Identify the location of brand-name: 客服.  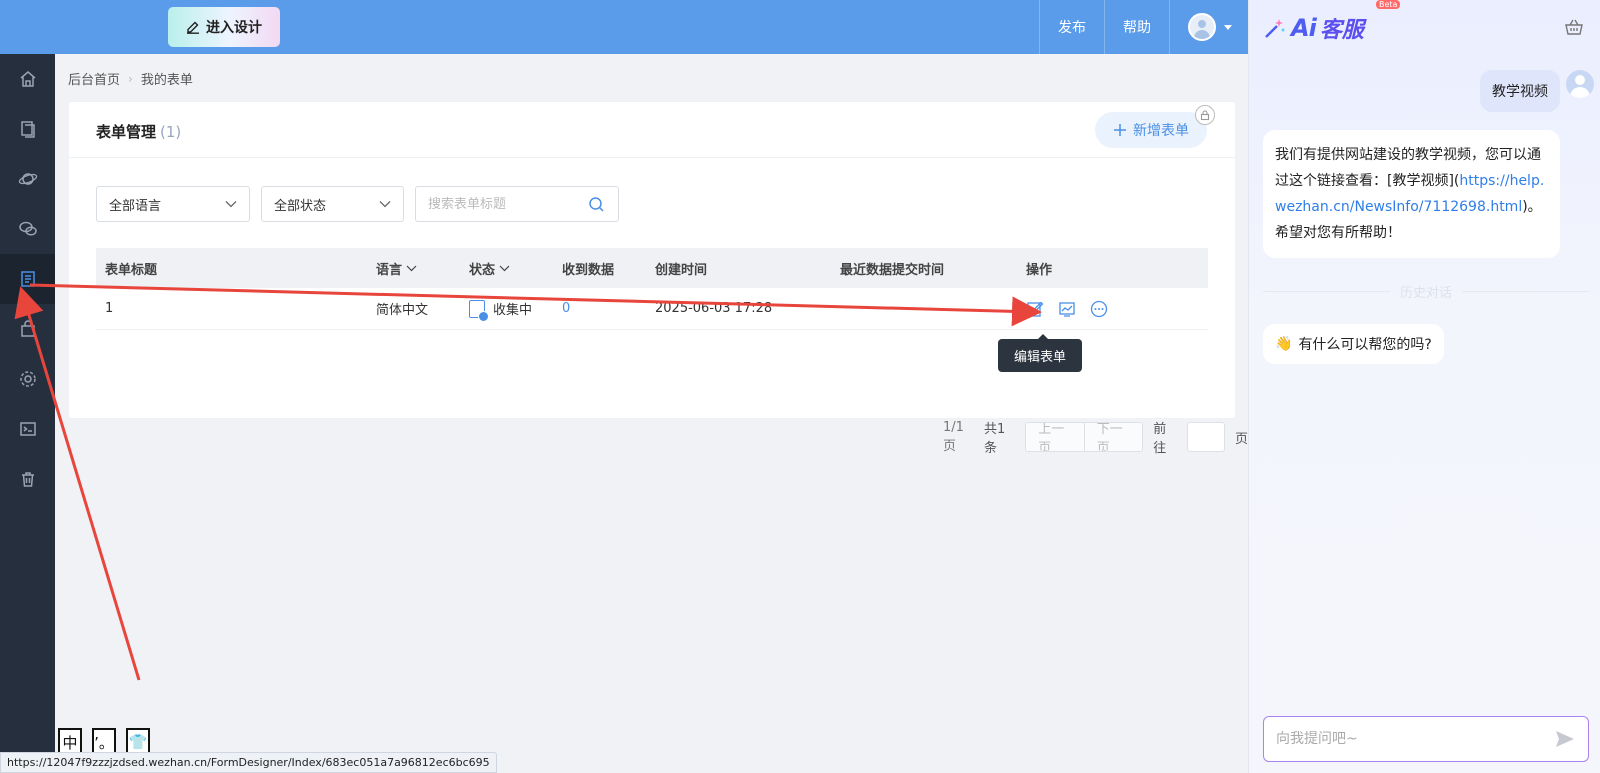
(1341, 30).